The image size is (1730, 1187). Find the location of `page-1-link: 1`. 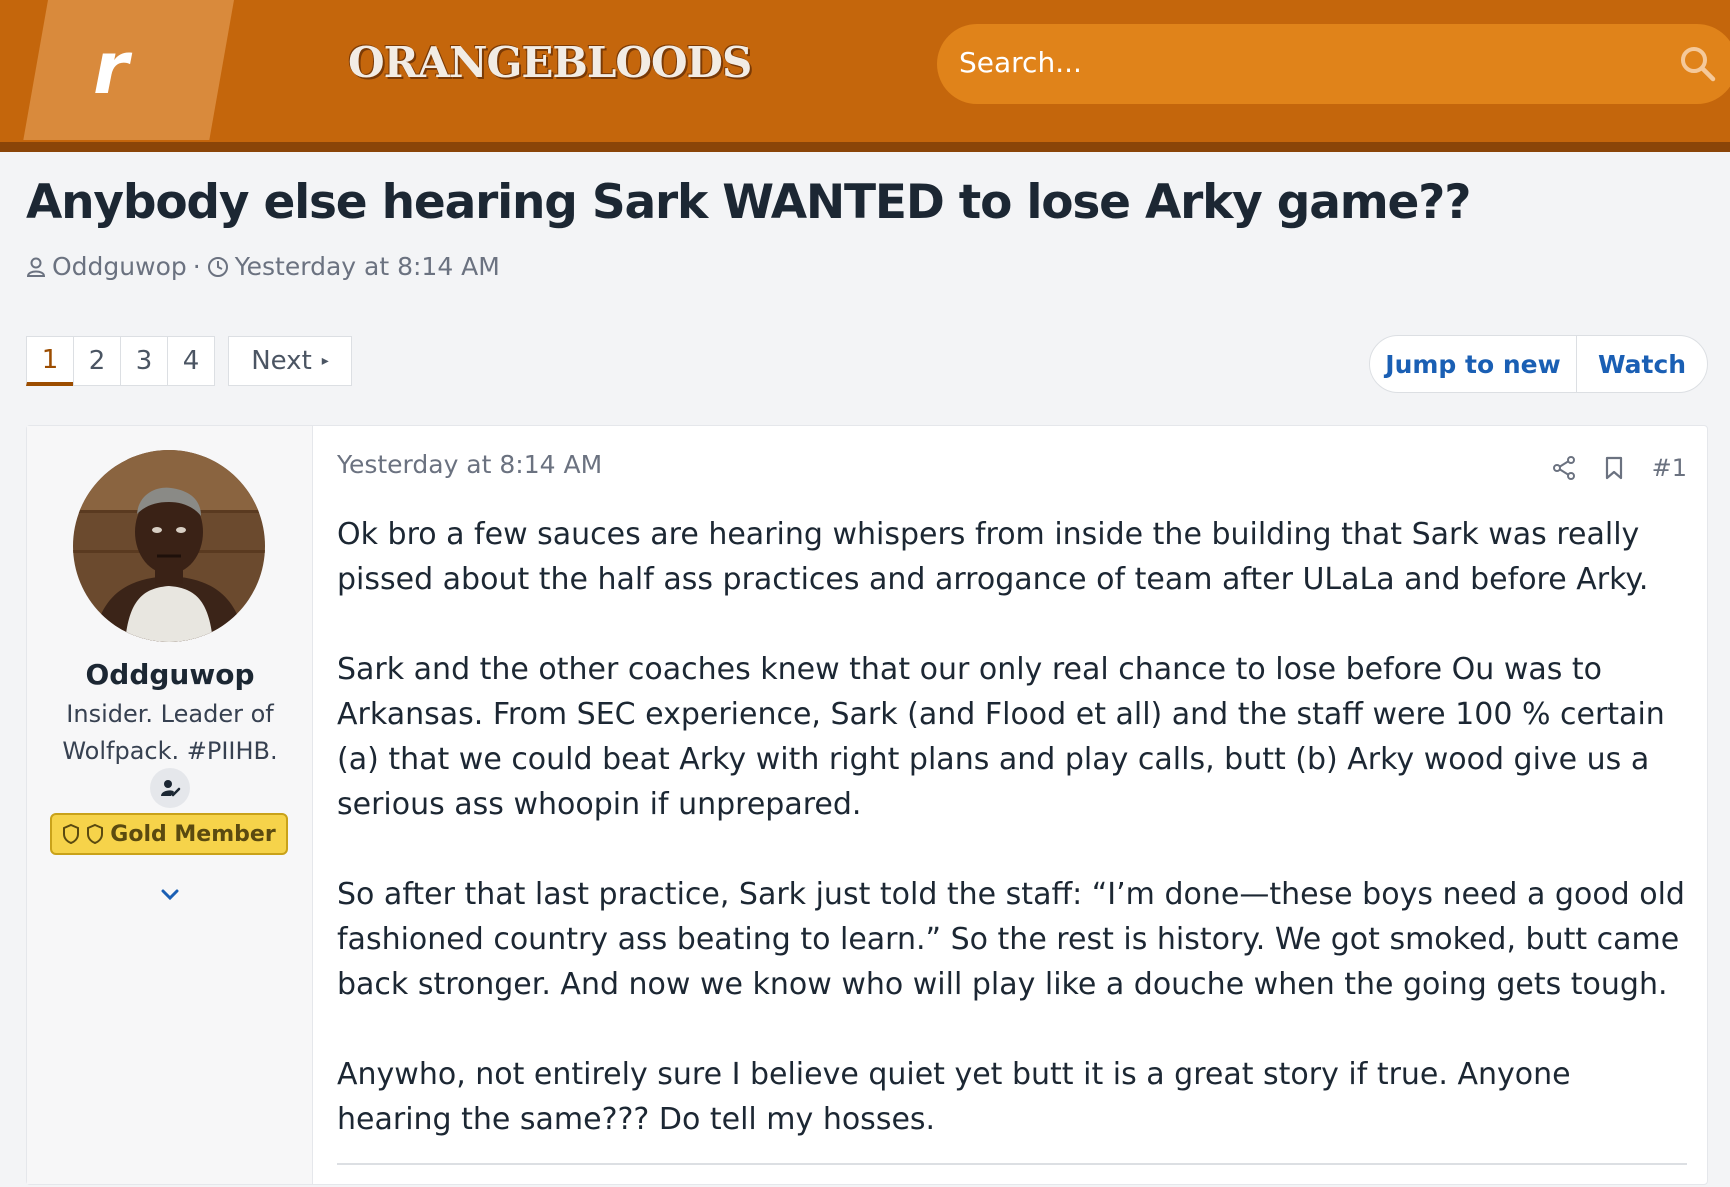

page-1-link: 1 is located at coordinates (50, 361).